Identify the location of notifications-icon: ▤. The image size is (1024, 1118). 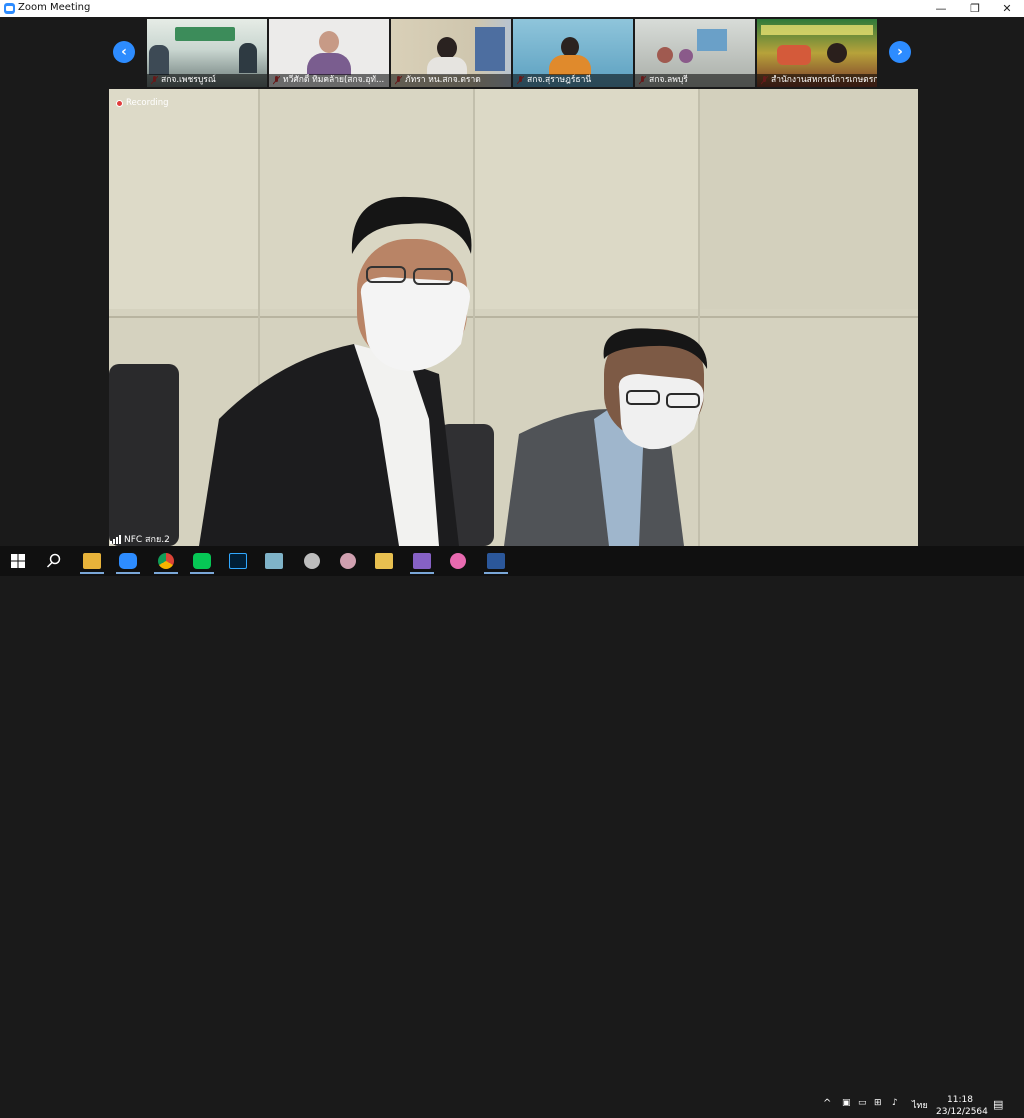
(998, 1104).